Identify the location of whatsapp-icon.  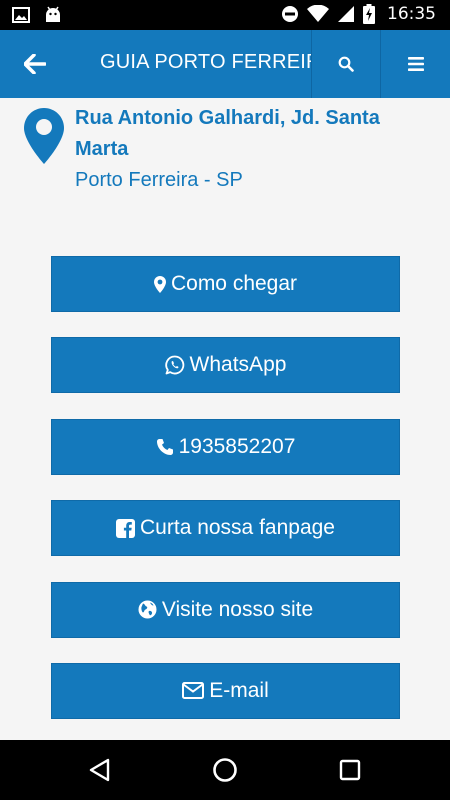
(174, 365).